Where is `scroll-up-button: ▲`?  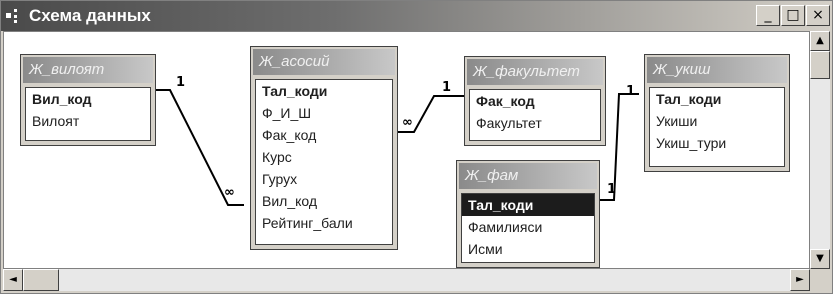
scroll-up-button: ▲ is located at coordinates (820, 41).